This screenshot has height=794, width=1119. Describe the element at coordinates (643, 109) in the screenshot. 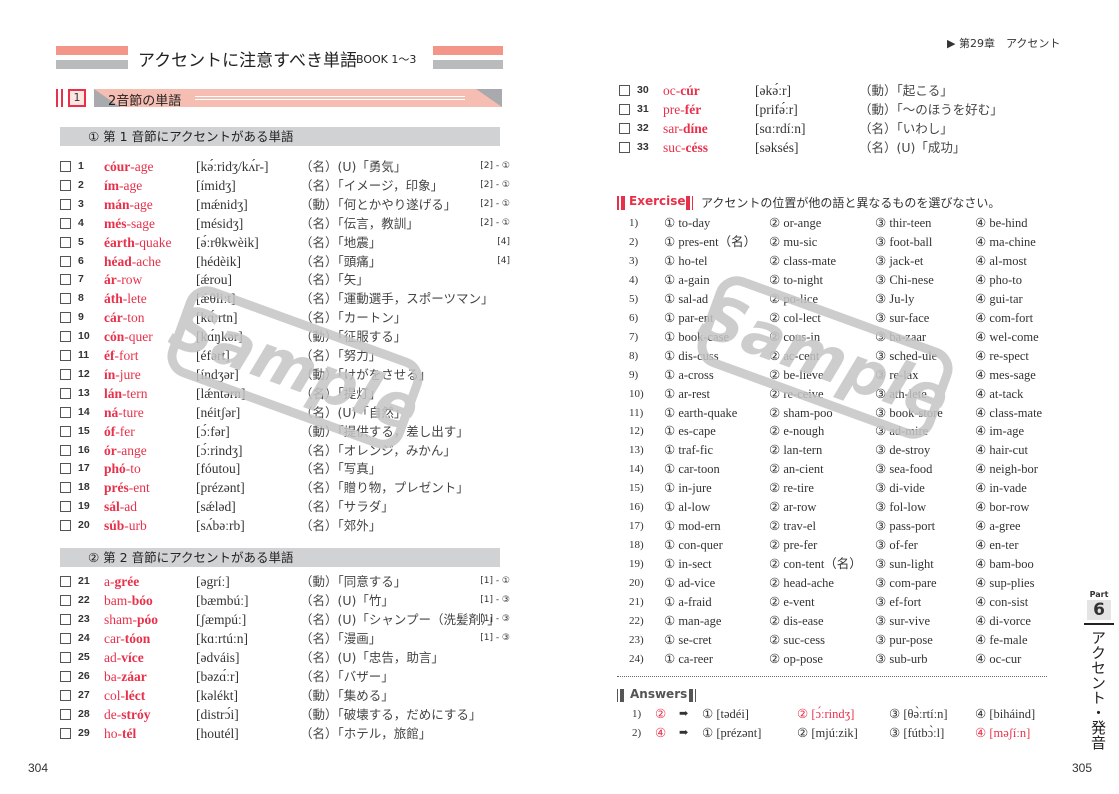

I see `entry-number: 31` at that location.